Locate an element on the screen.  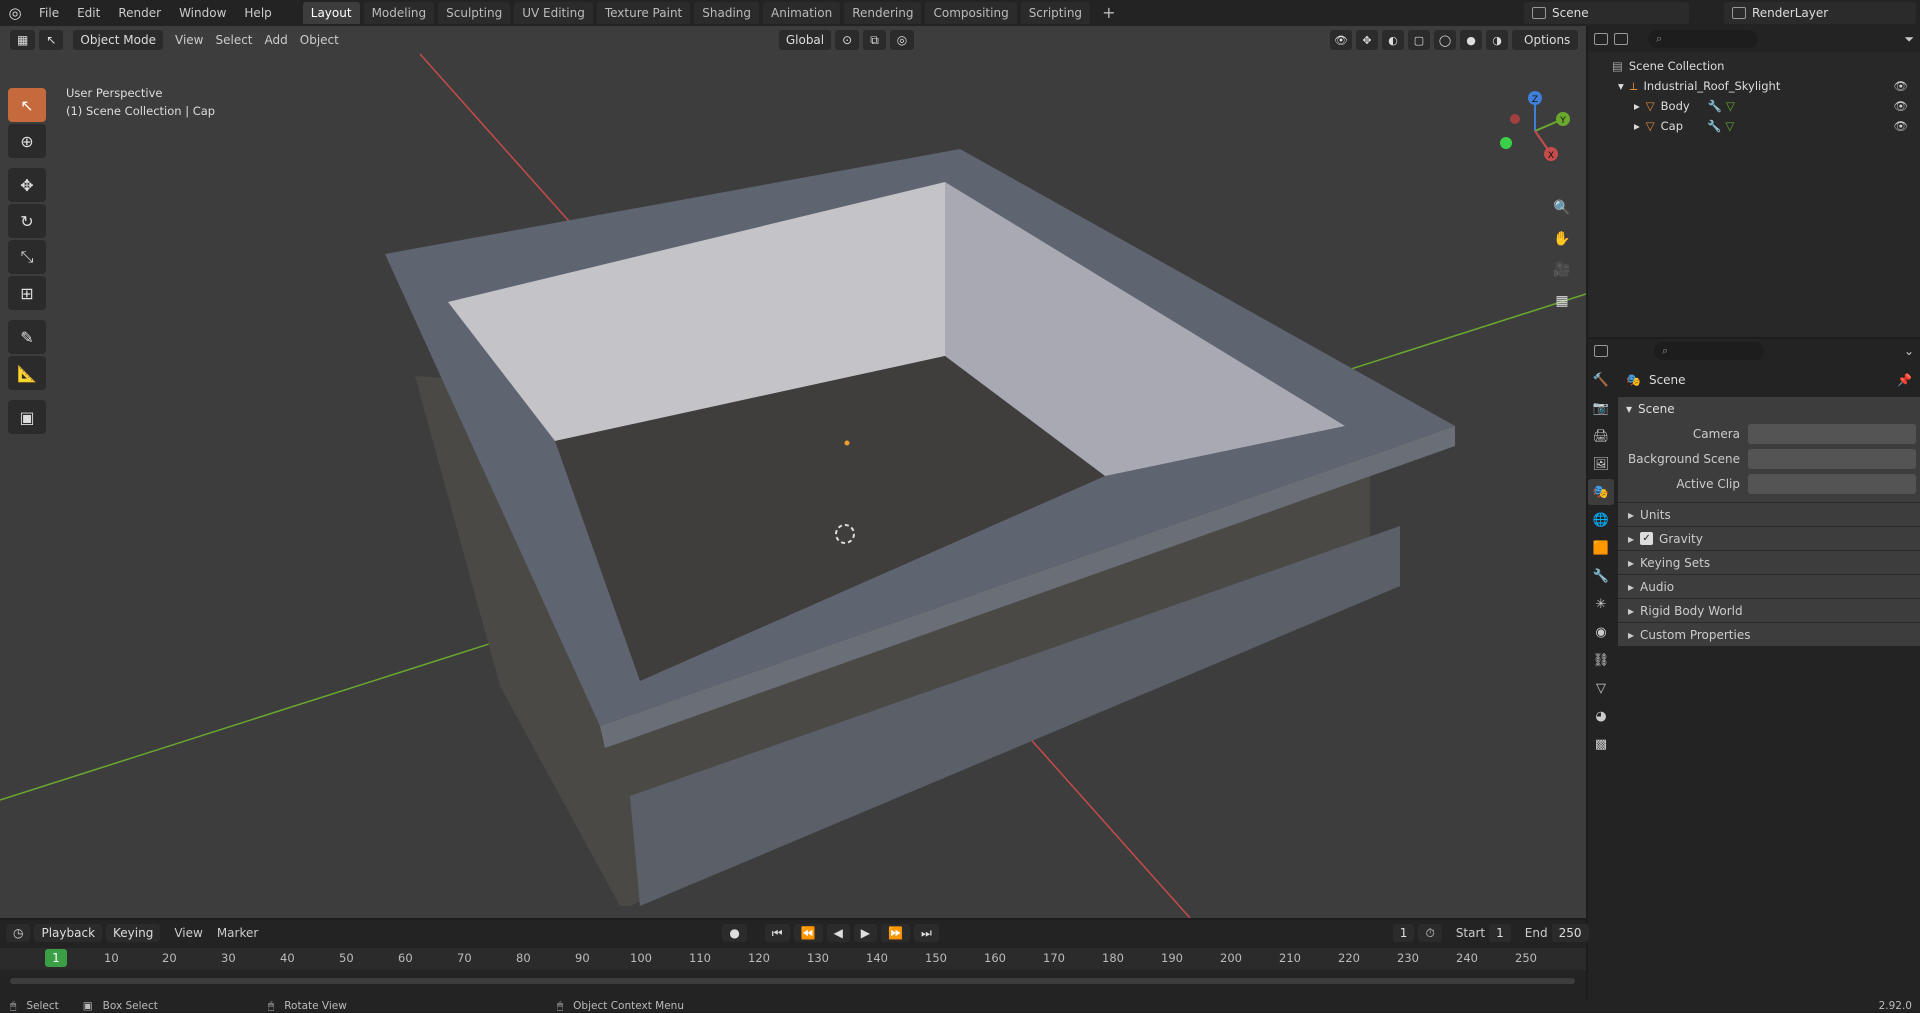
tab-scripting: Scripting is located at coordinates (1055, 13).